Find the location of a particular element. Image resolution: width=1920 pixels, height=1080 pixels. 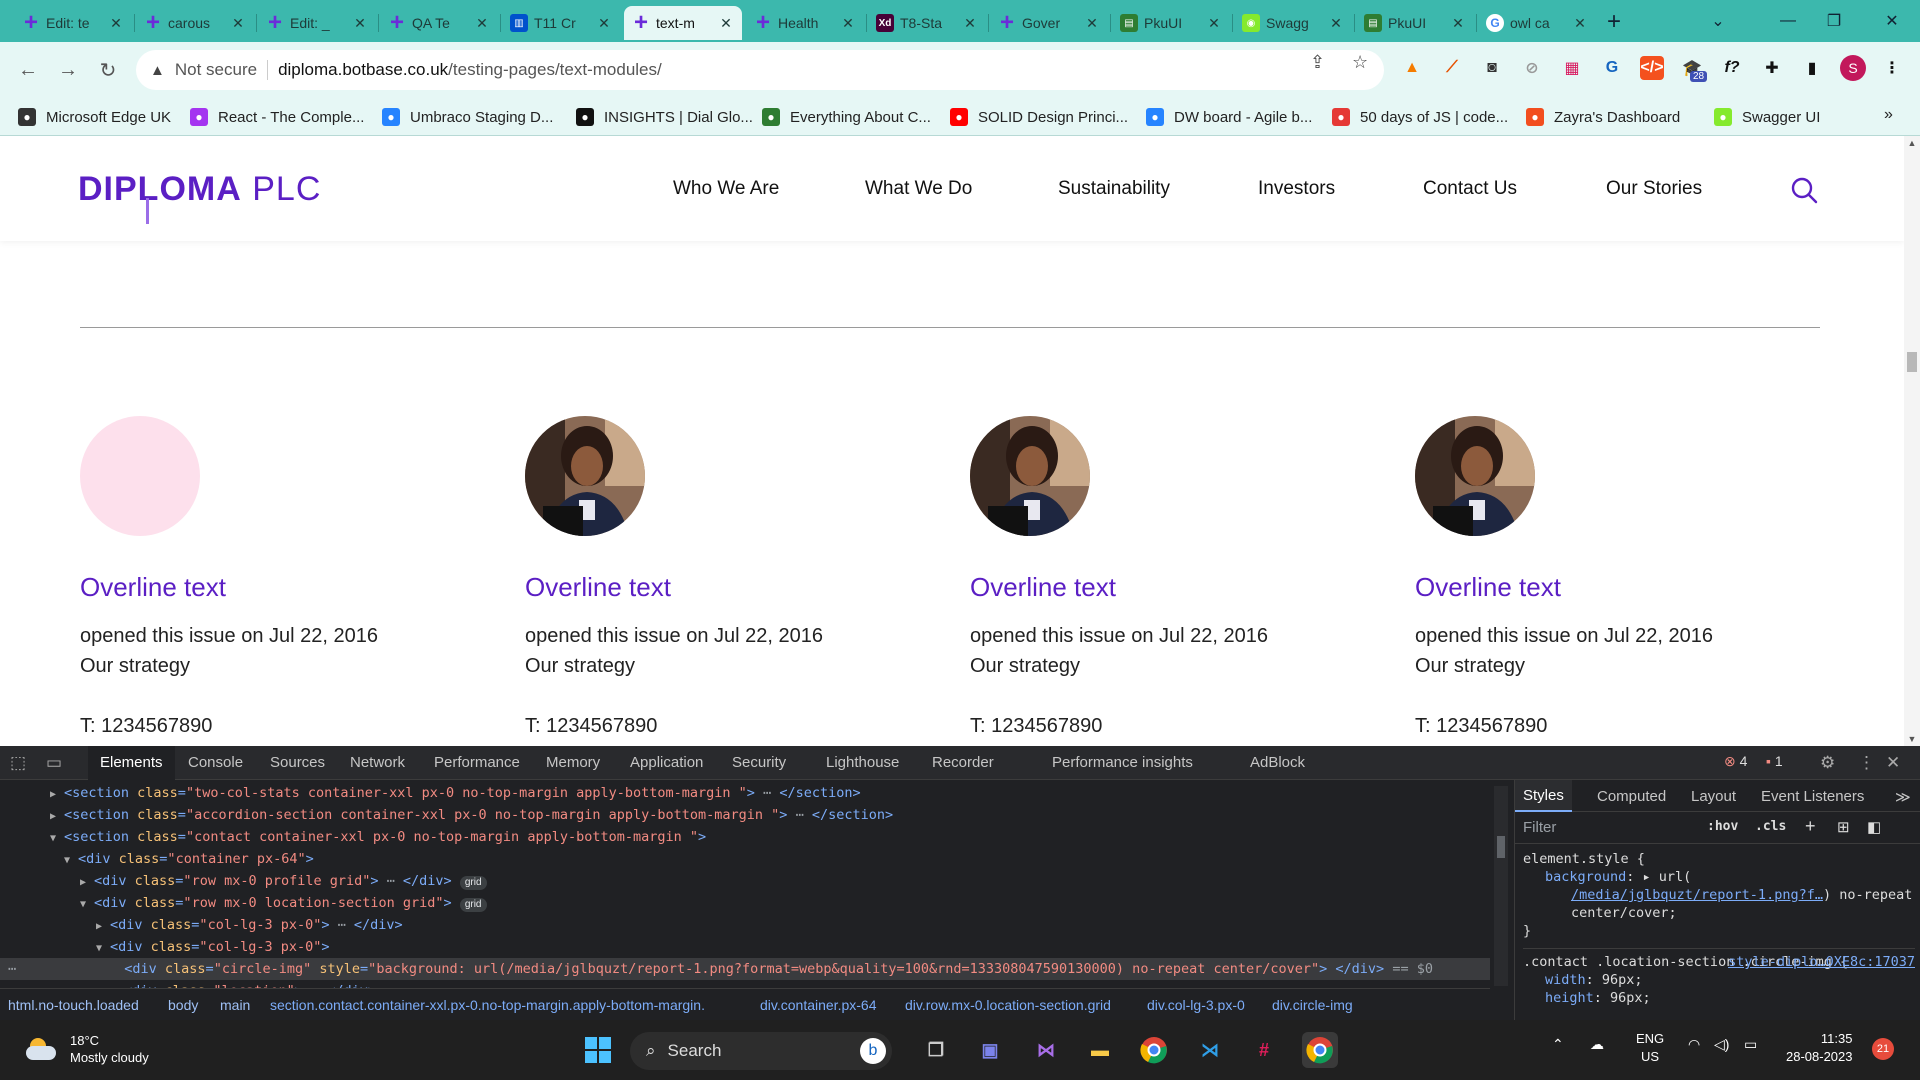

breadcrumb-item: div.circle-img is located at coordinates (1312, 1005).